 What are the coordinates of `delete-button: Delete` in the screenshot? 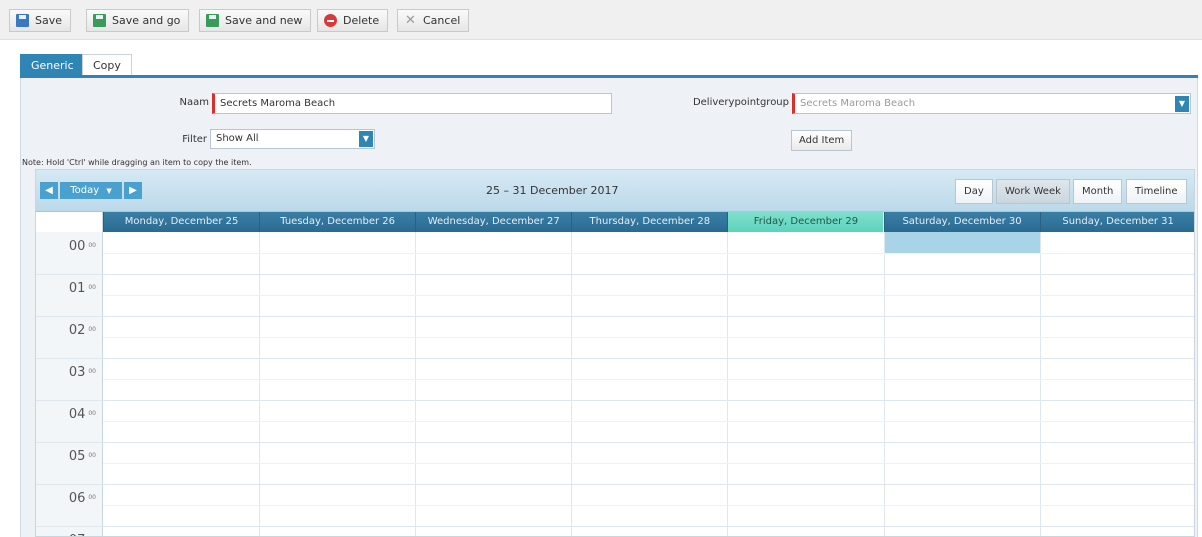 It's located at (353, 20).